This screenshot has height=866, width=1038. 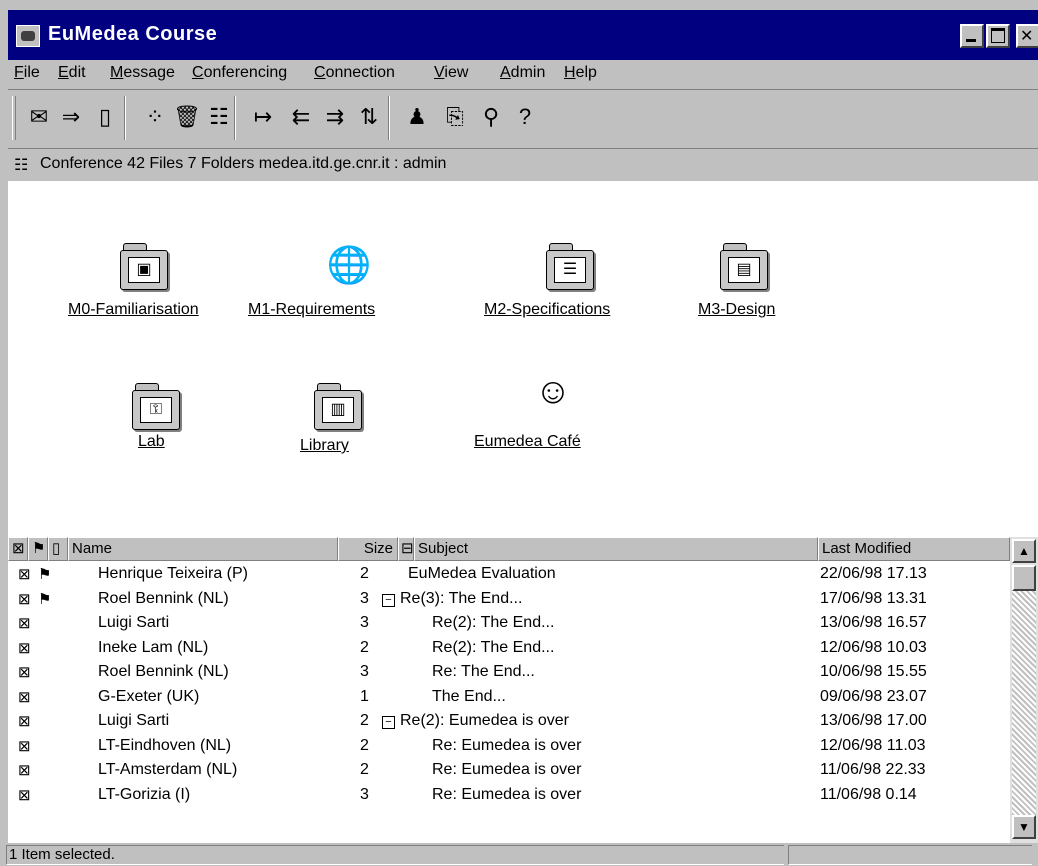 What do you see at coordinates (873, 720) in the screenshot?
I see `last-modified: 13/06/98 17.00` at bounding box center [873, 720].